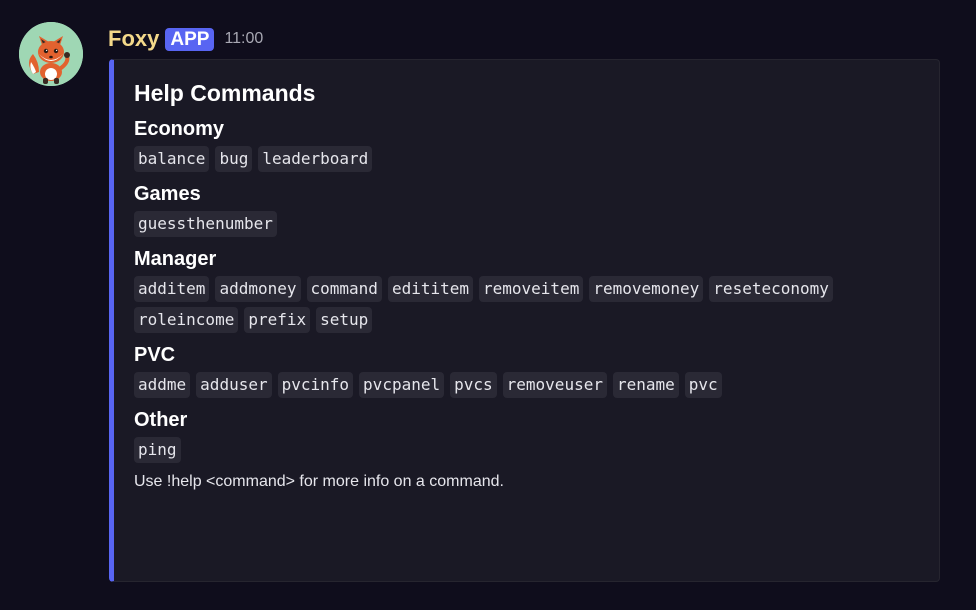  Describe the element at coordinates (473, 385) in the screenshot. I see `command-chip: pvcs` at that location.